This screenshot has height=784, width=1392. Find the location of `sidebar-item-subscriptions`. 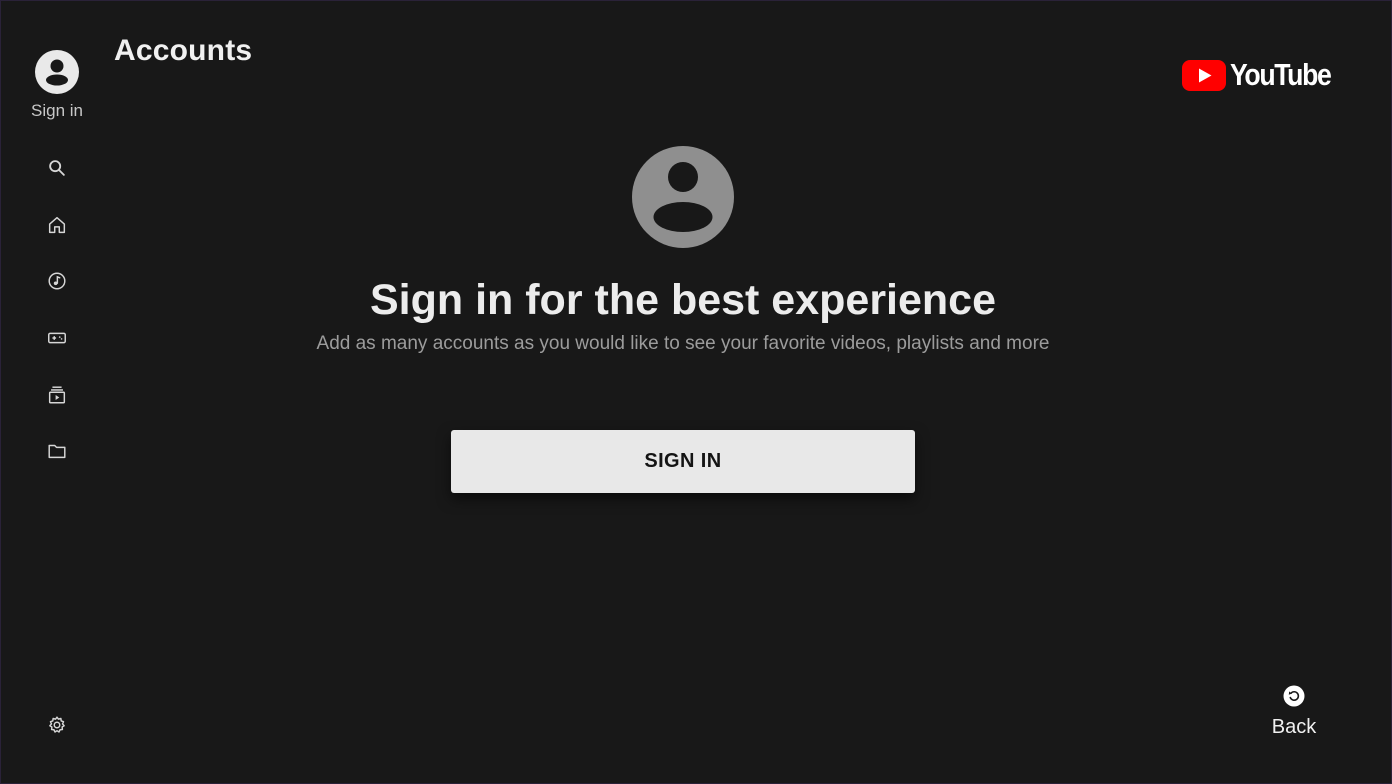

sidebar-item-subscriptions is located at coordinates (57, 395).